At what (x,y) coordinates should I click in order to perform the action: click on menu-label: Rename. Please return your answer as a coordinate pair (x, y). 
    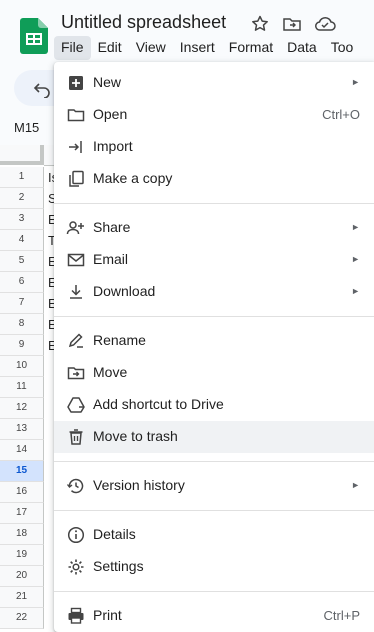
    Looking at the image, I should click on (119, 340).